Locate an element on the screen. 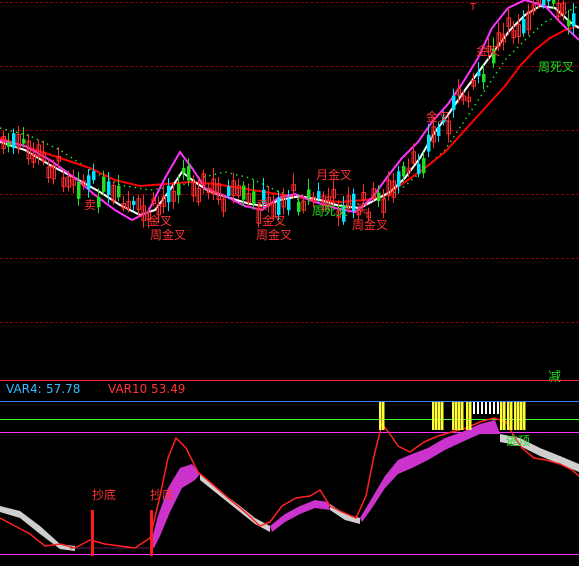 This screenshot has width=579, height=566. signal-month-golden-cross-label: 月金叉 is located at coordinates (334, 175).